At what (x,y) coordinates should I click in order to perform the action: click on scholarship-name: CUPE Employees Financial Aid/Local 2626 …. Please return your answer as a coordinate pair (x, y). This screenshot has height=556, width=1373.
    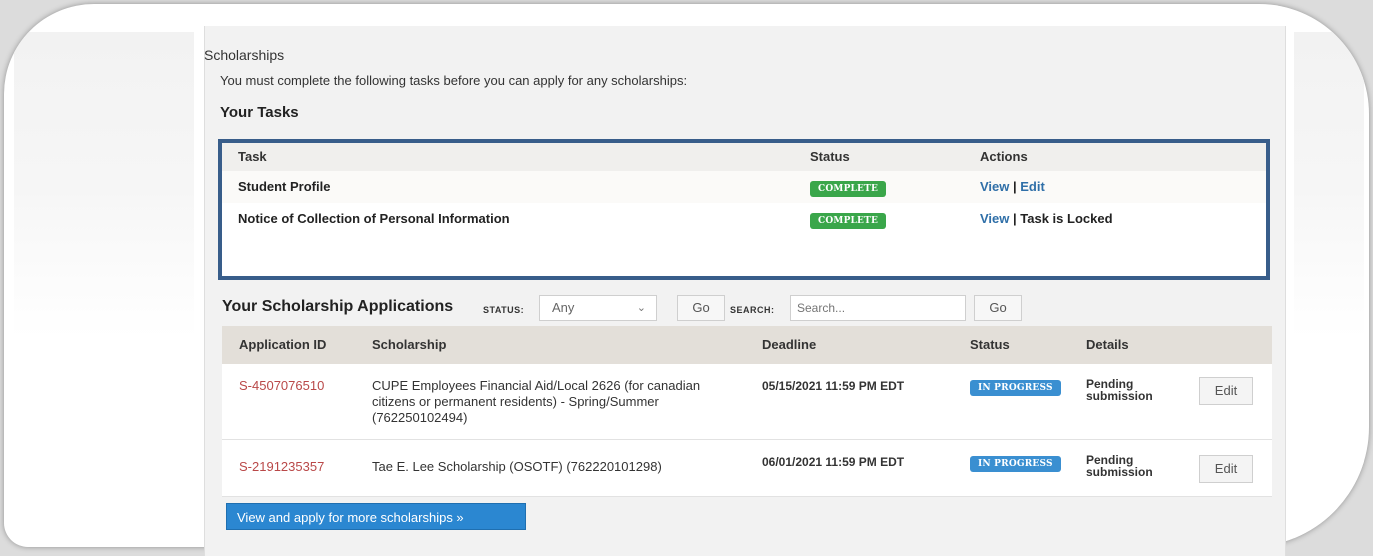
    Looking at the image, I should click on (536, 401).